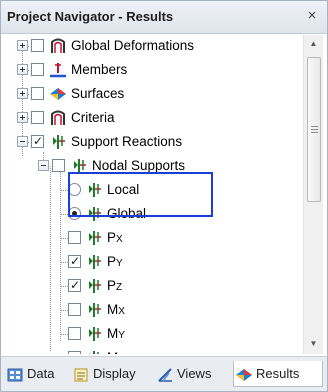 The height and width of the screenshot is (392, 328). I want to click on tree-item-label: Criteria, so click(93, 117).